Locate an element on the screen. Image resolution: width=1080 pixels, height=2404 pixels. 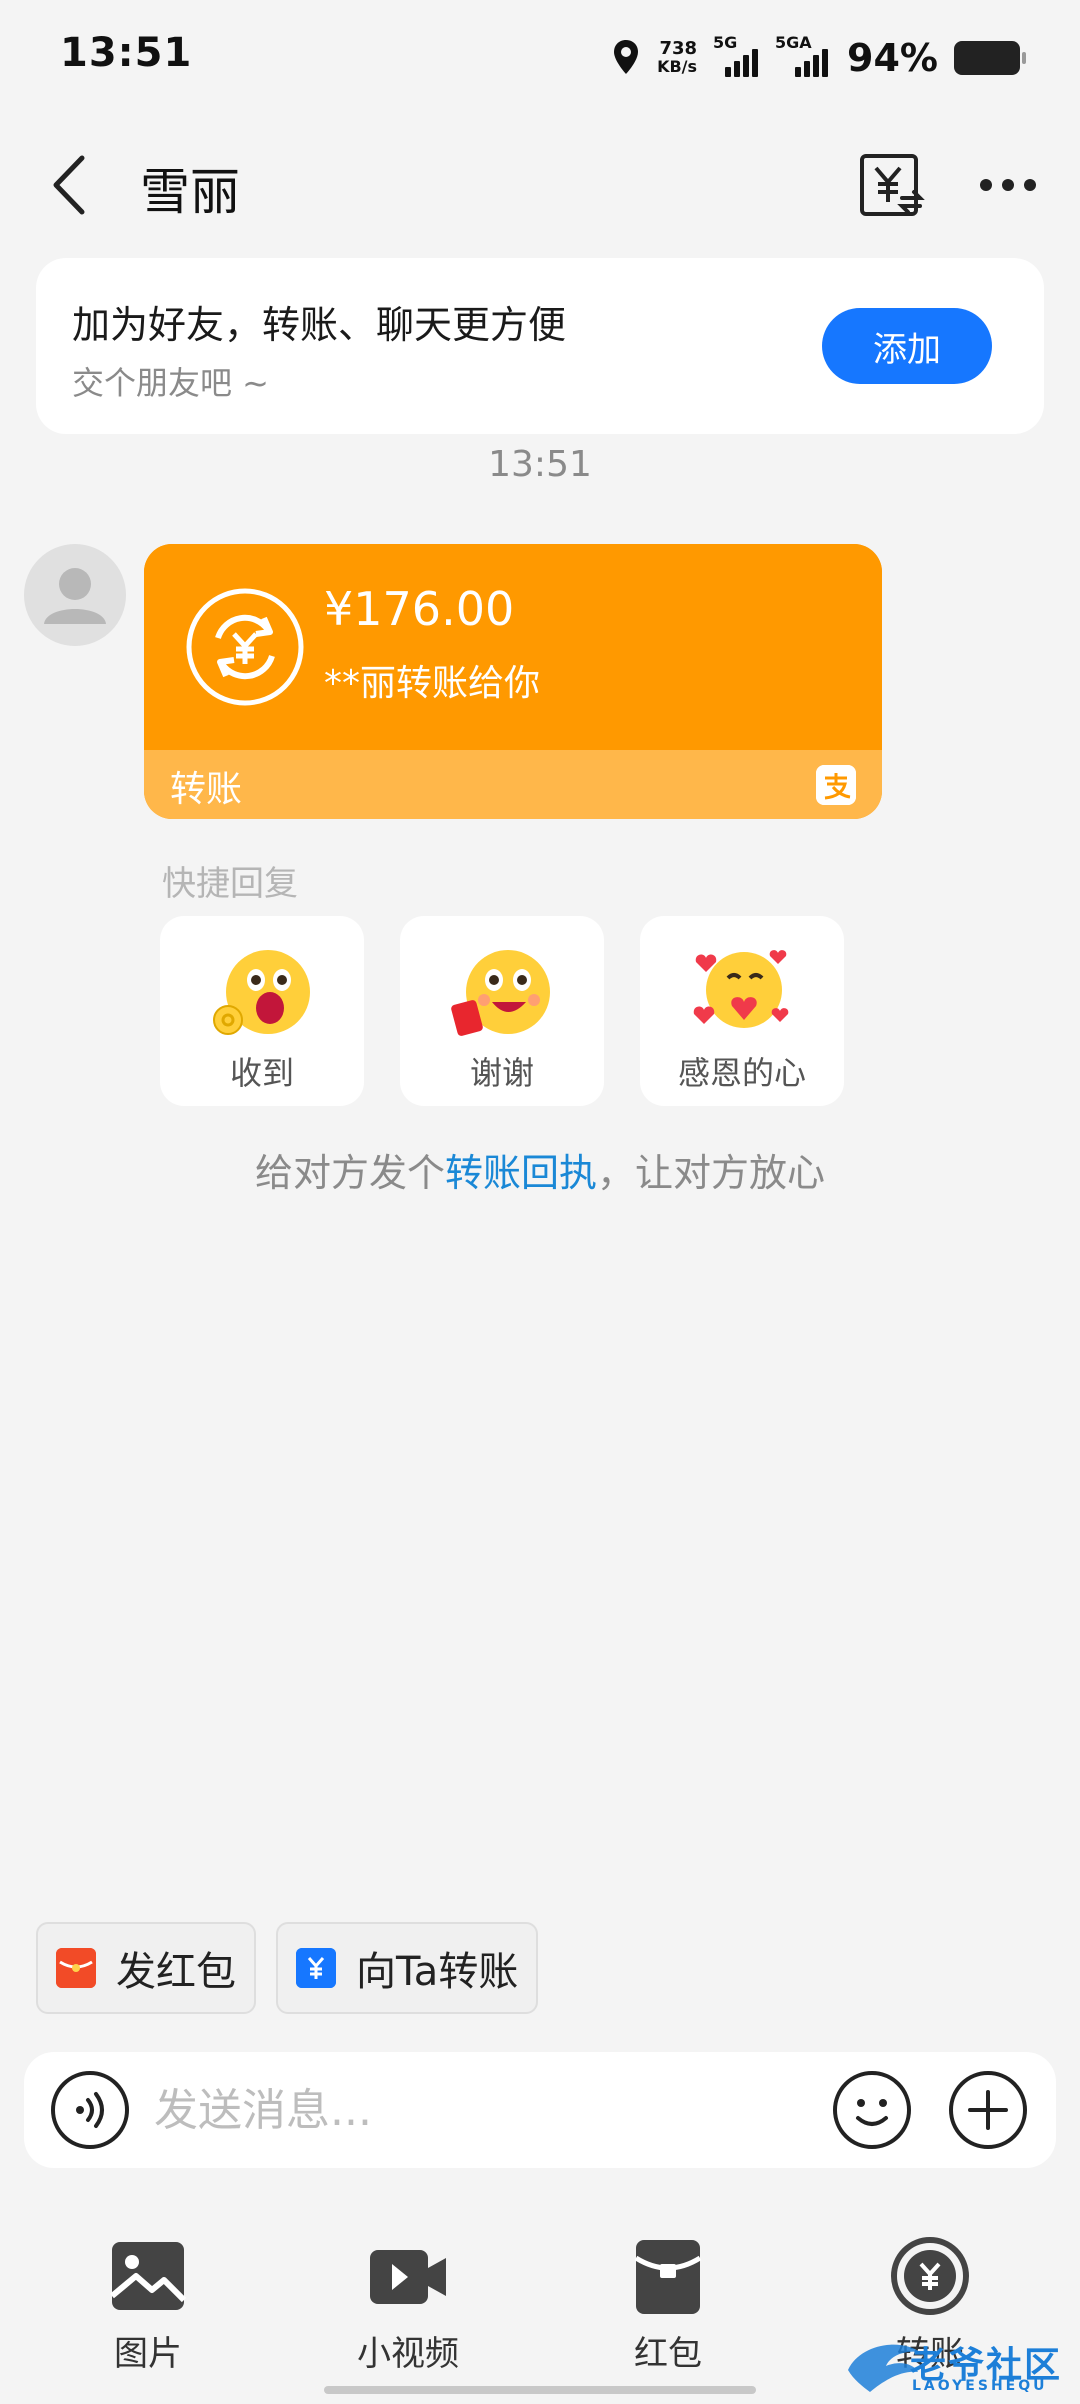
transfer-receipt-hint: 给对方发个转账回执，让对方放心 is located at coordinates (540, 1169).